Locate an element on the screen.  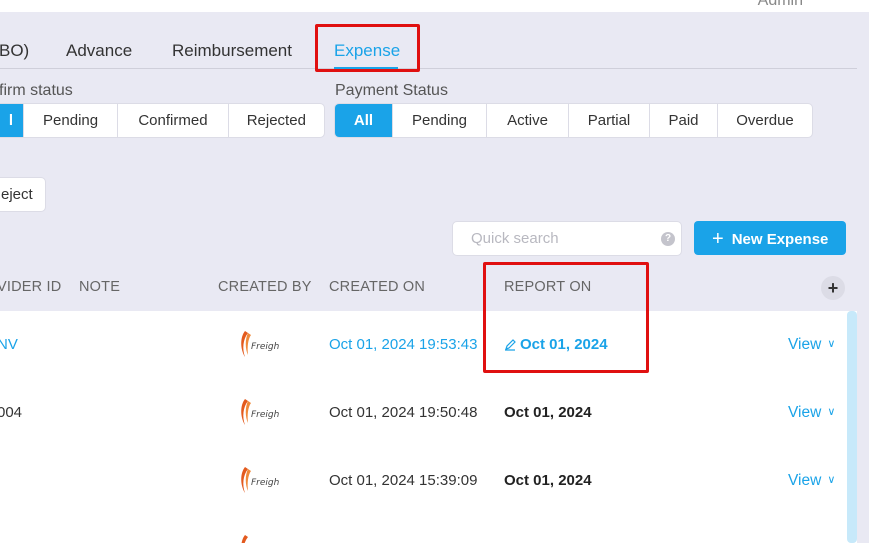
question-icon: ? is located at coordinates (668, 239).